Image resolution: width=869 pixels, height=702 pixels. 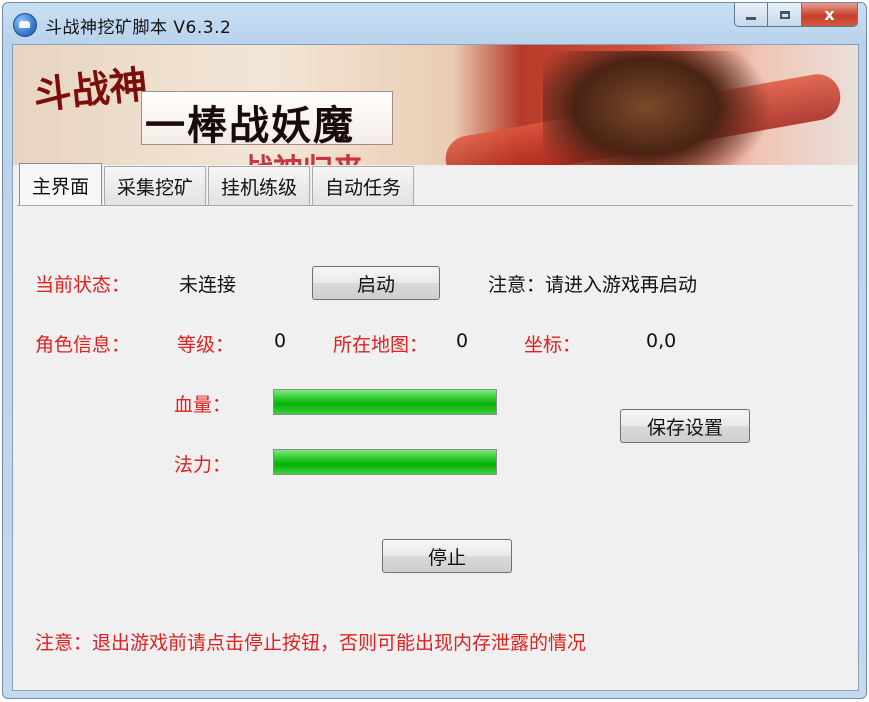 I want to click on tab-leveling: 挂机练级, so click(x=259, y=186).